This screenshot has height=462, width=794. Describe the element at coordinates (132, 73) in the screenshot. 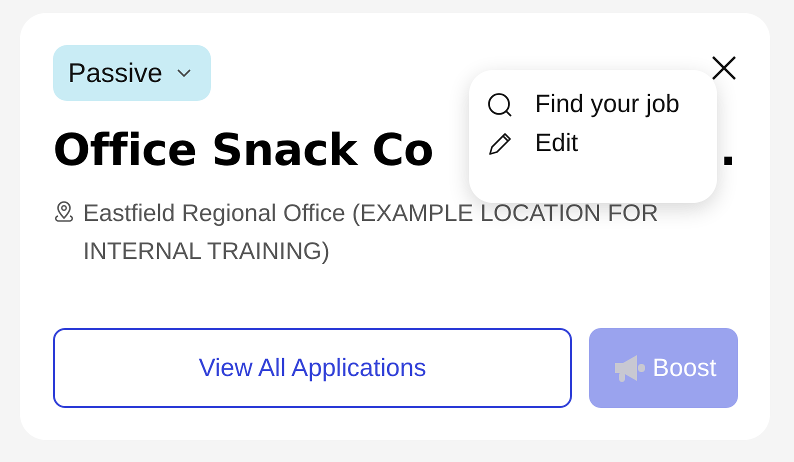

I see `status-dropdown: Passive` at that location.